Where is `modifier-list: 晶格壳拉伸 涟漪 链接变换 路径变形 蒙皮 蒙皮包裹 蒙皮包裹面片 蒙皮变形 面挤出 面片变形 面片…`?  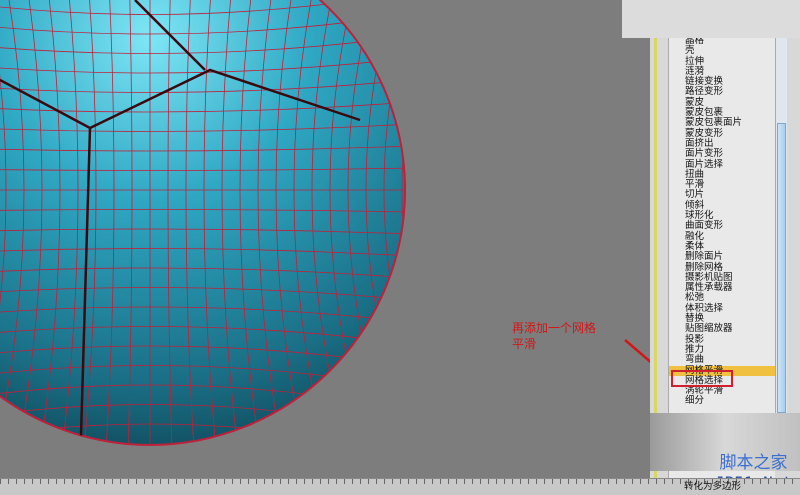 modifier-list: 晶格壳拉伸 涟漪 链接变换 路径变形 蒙皮 蒙皮包裹 蒙皮包裹面片 蒙皮变形 面挤出 面片变形 面片… is located at coordinates (721, 258).